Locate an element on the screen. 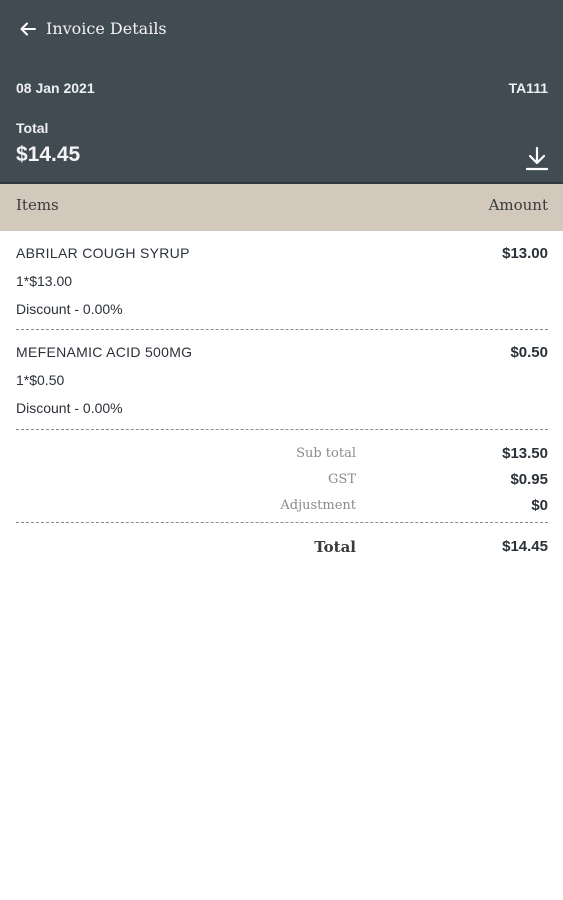 This screenshot has width=563, height=900. arrow-left-icon is located at coordinates (28, 29).